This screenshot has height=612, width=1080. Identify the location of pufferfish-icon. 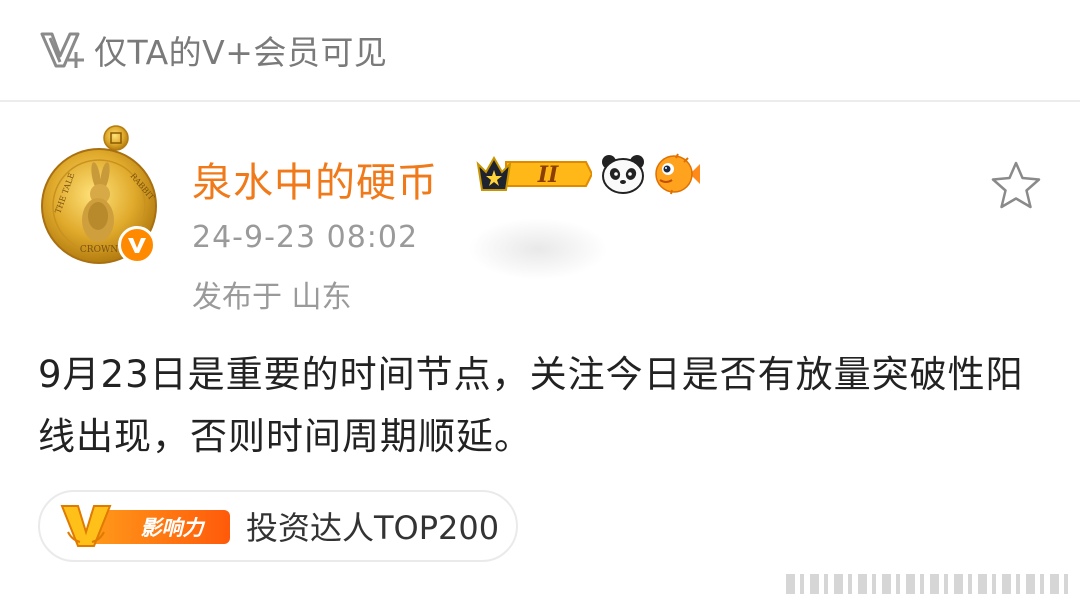
(677, 174).